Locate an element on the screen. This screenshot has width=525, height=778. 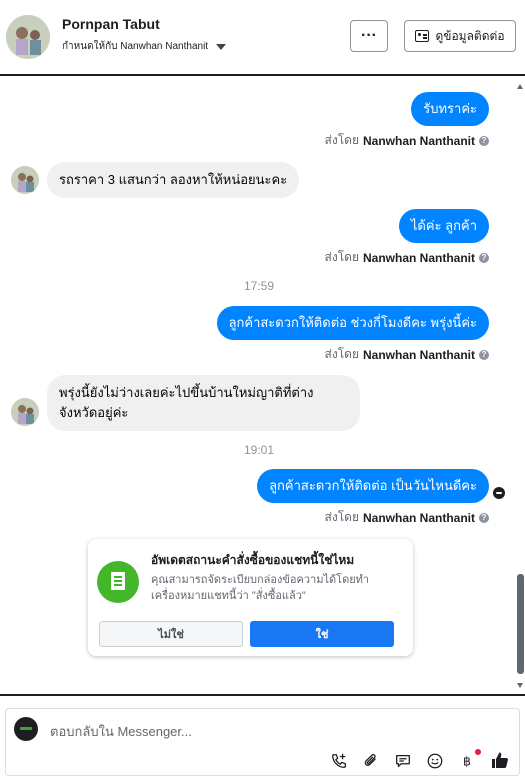
notification-dot is located at coordinates (478, 752).